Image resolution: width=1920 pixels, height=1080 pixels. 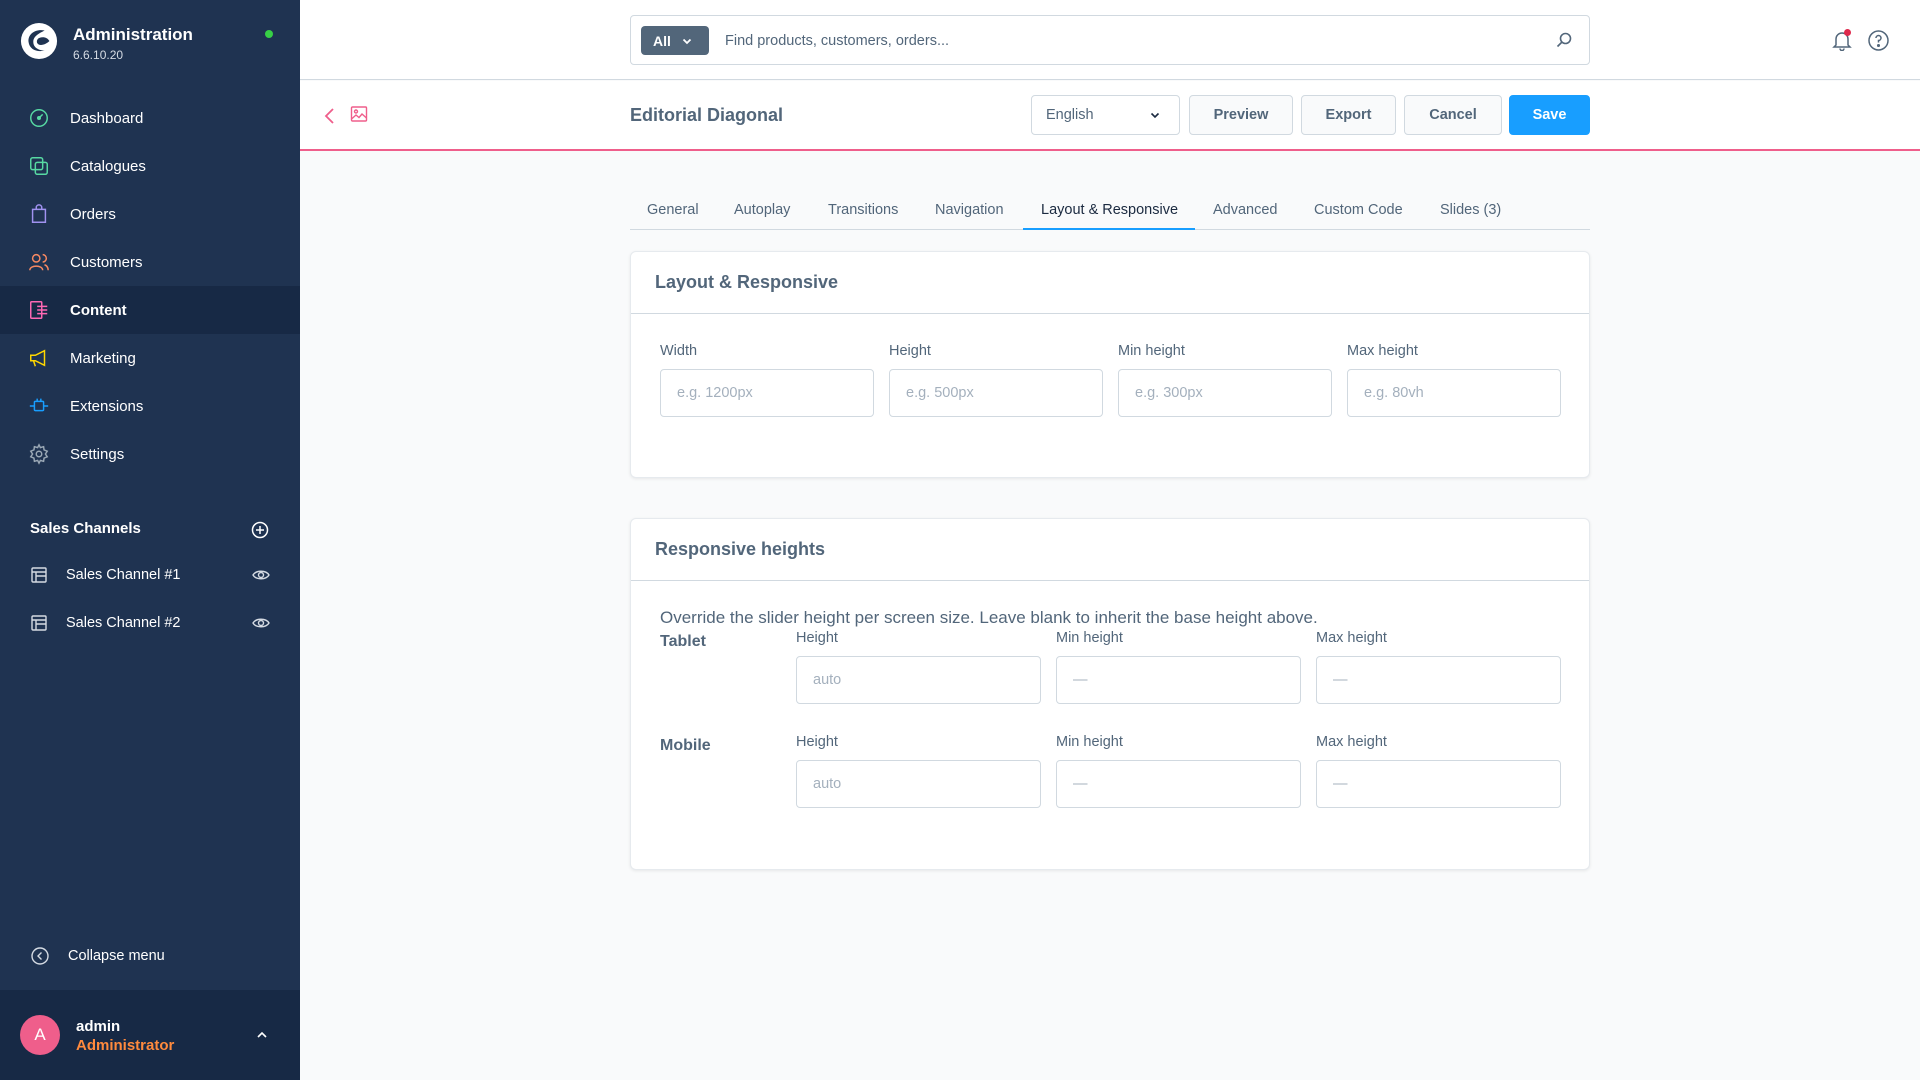 I want to click on catalogue-icon, so click(x=39, y=166).